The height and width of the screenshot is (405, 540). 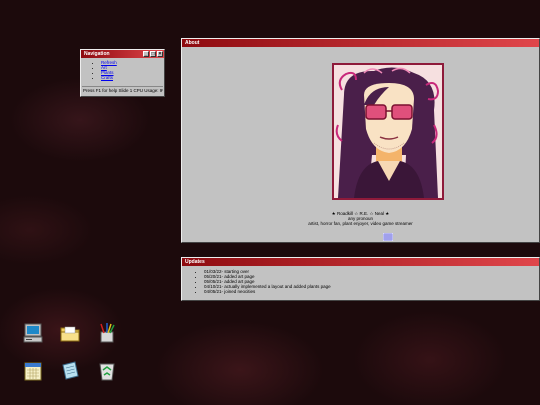 What do you see at coordinates (388, 131) in the screenshot?
I see `portrait-image` at bounding box center [388, 131].